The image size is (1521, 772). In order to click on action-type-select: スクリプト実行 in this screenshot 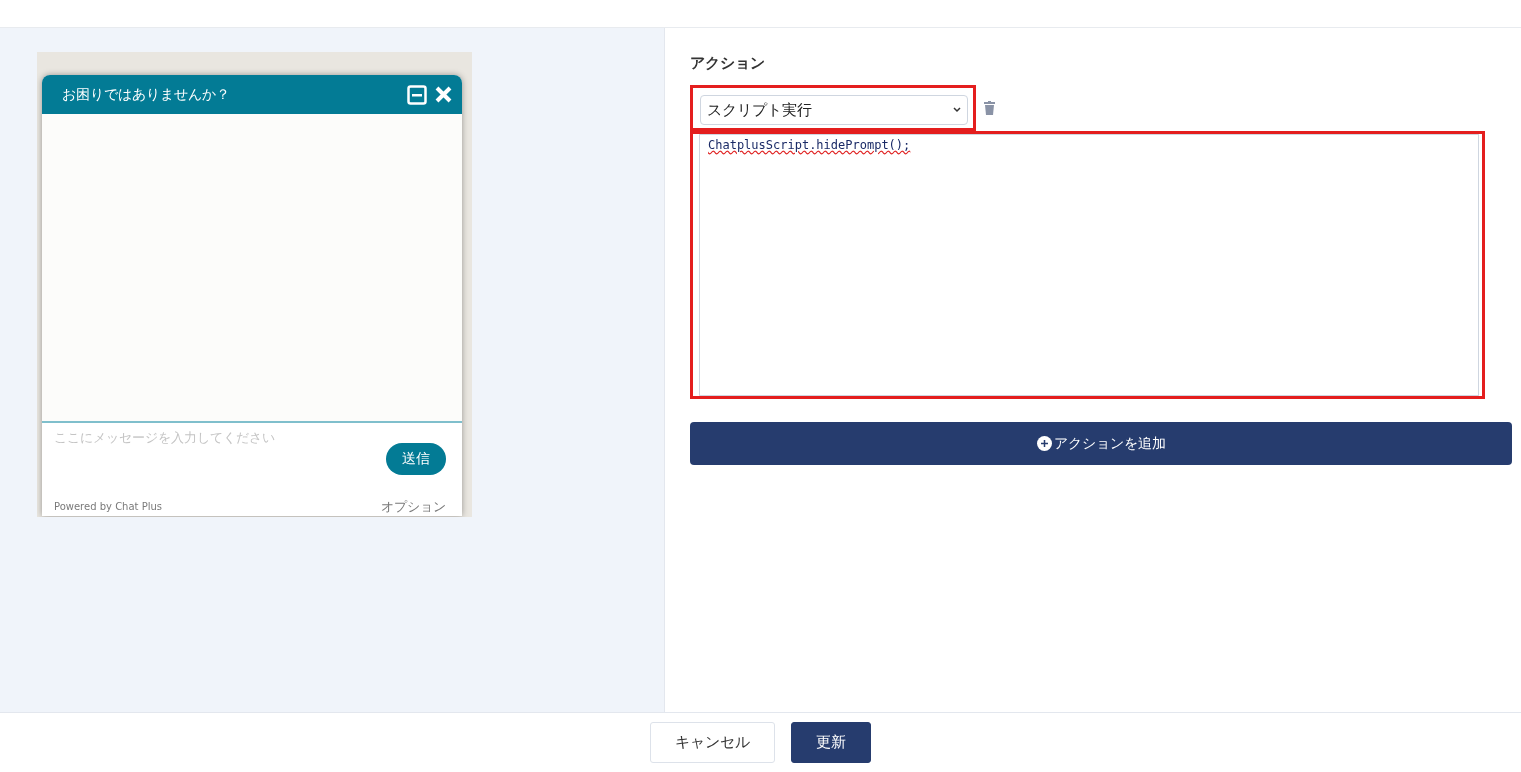, I will do `click(834, 110)`.